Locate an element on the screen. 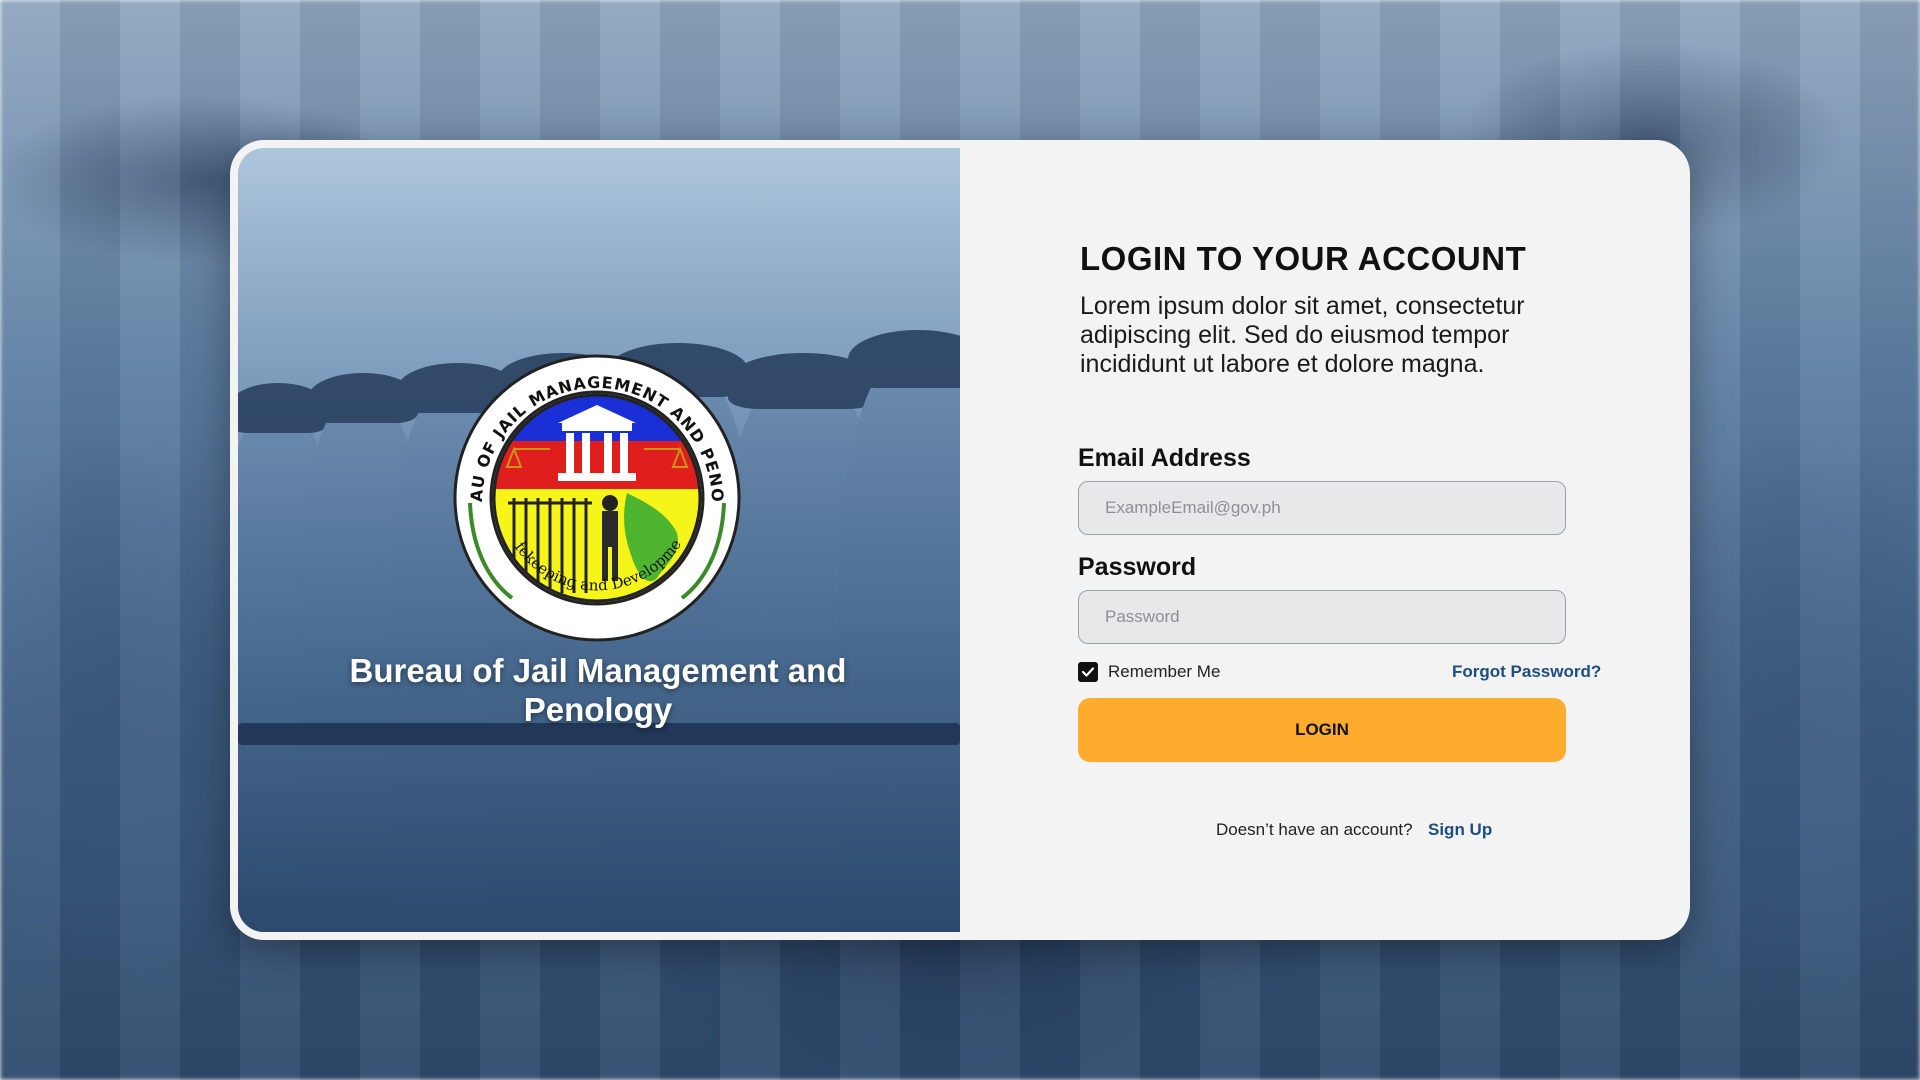 The height and width of the screenshot is (1080, 1920). agency-name: Bureau of Jail Management and Penology is located at coordinates (598, 690).